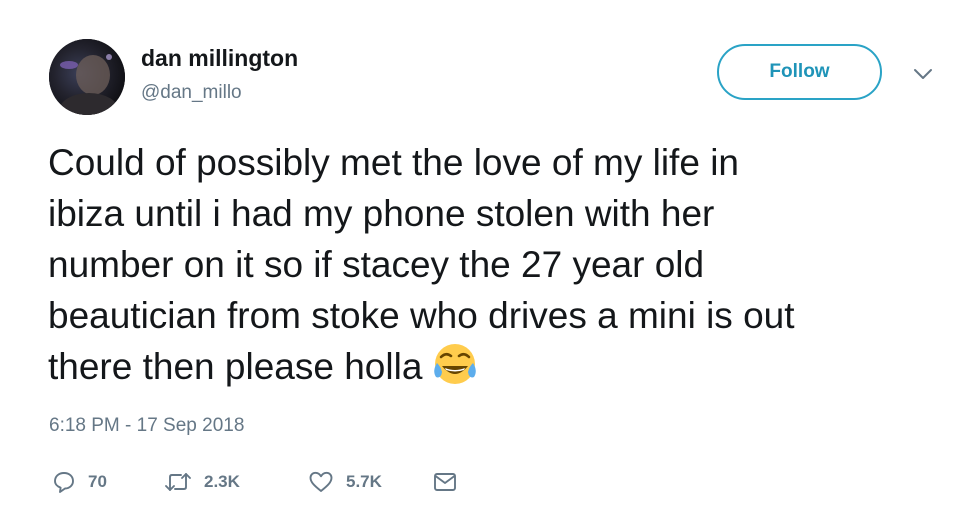 The image size is (980, 522). Describe the element at coordinates (455, 364) in the screenshot. I see `face-with-tears-of-joy-icon` at that location.